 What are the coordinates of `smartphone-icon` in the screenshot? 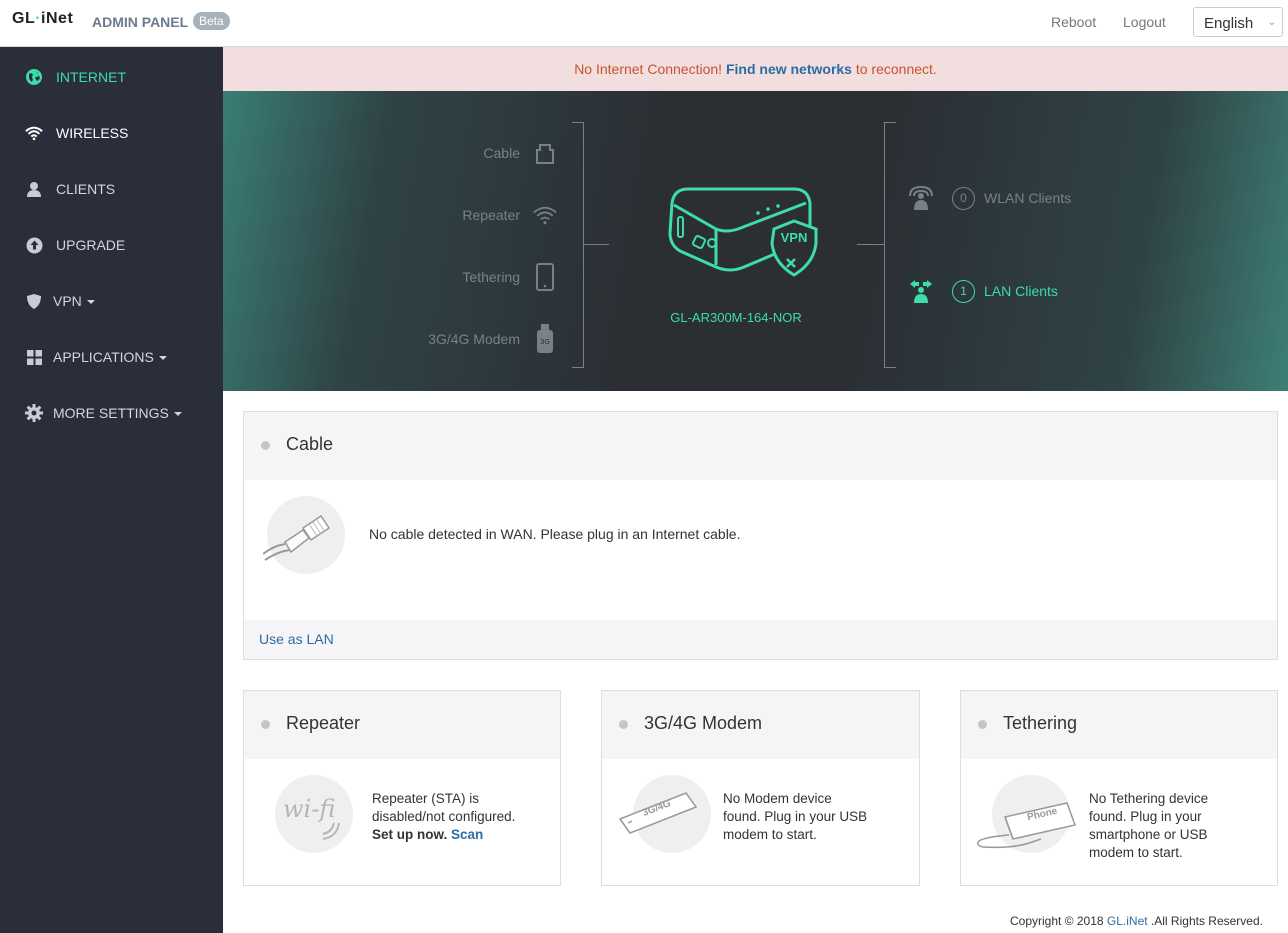 It's located at (545, 277).